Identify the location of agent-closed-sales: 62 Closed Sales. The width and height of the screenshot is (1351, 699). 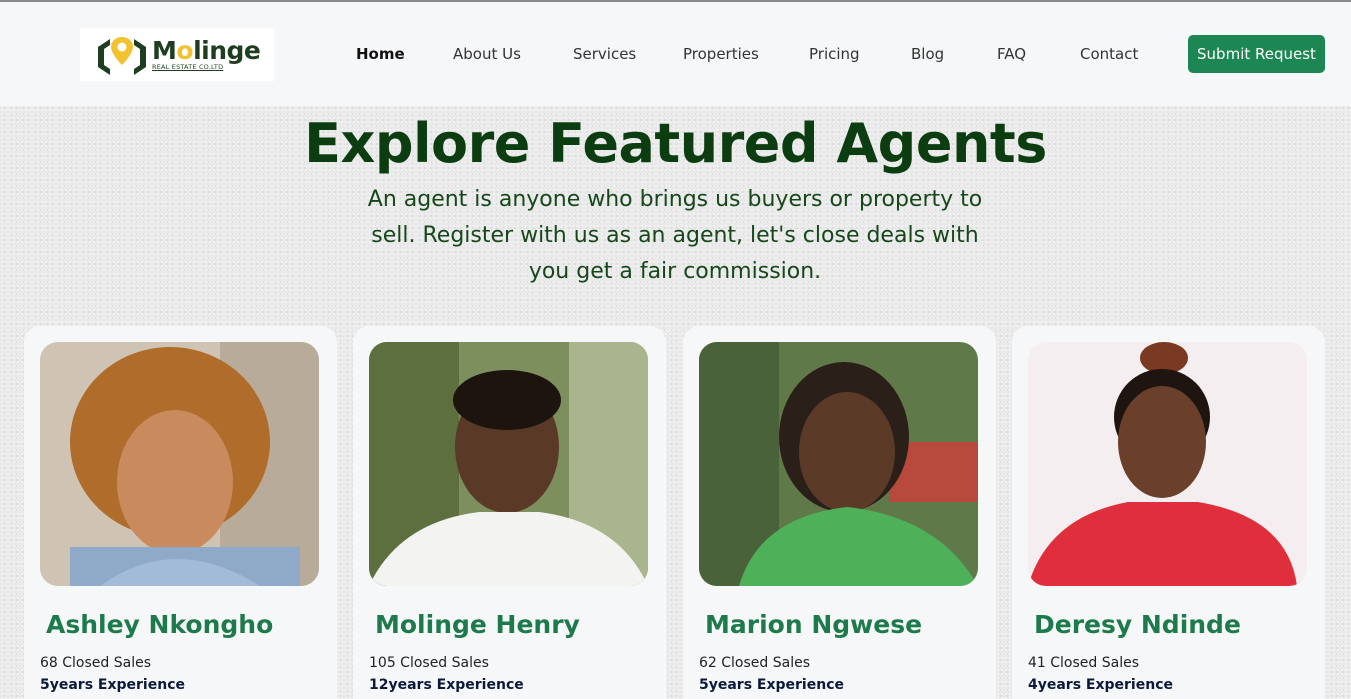
(755, 663).